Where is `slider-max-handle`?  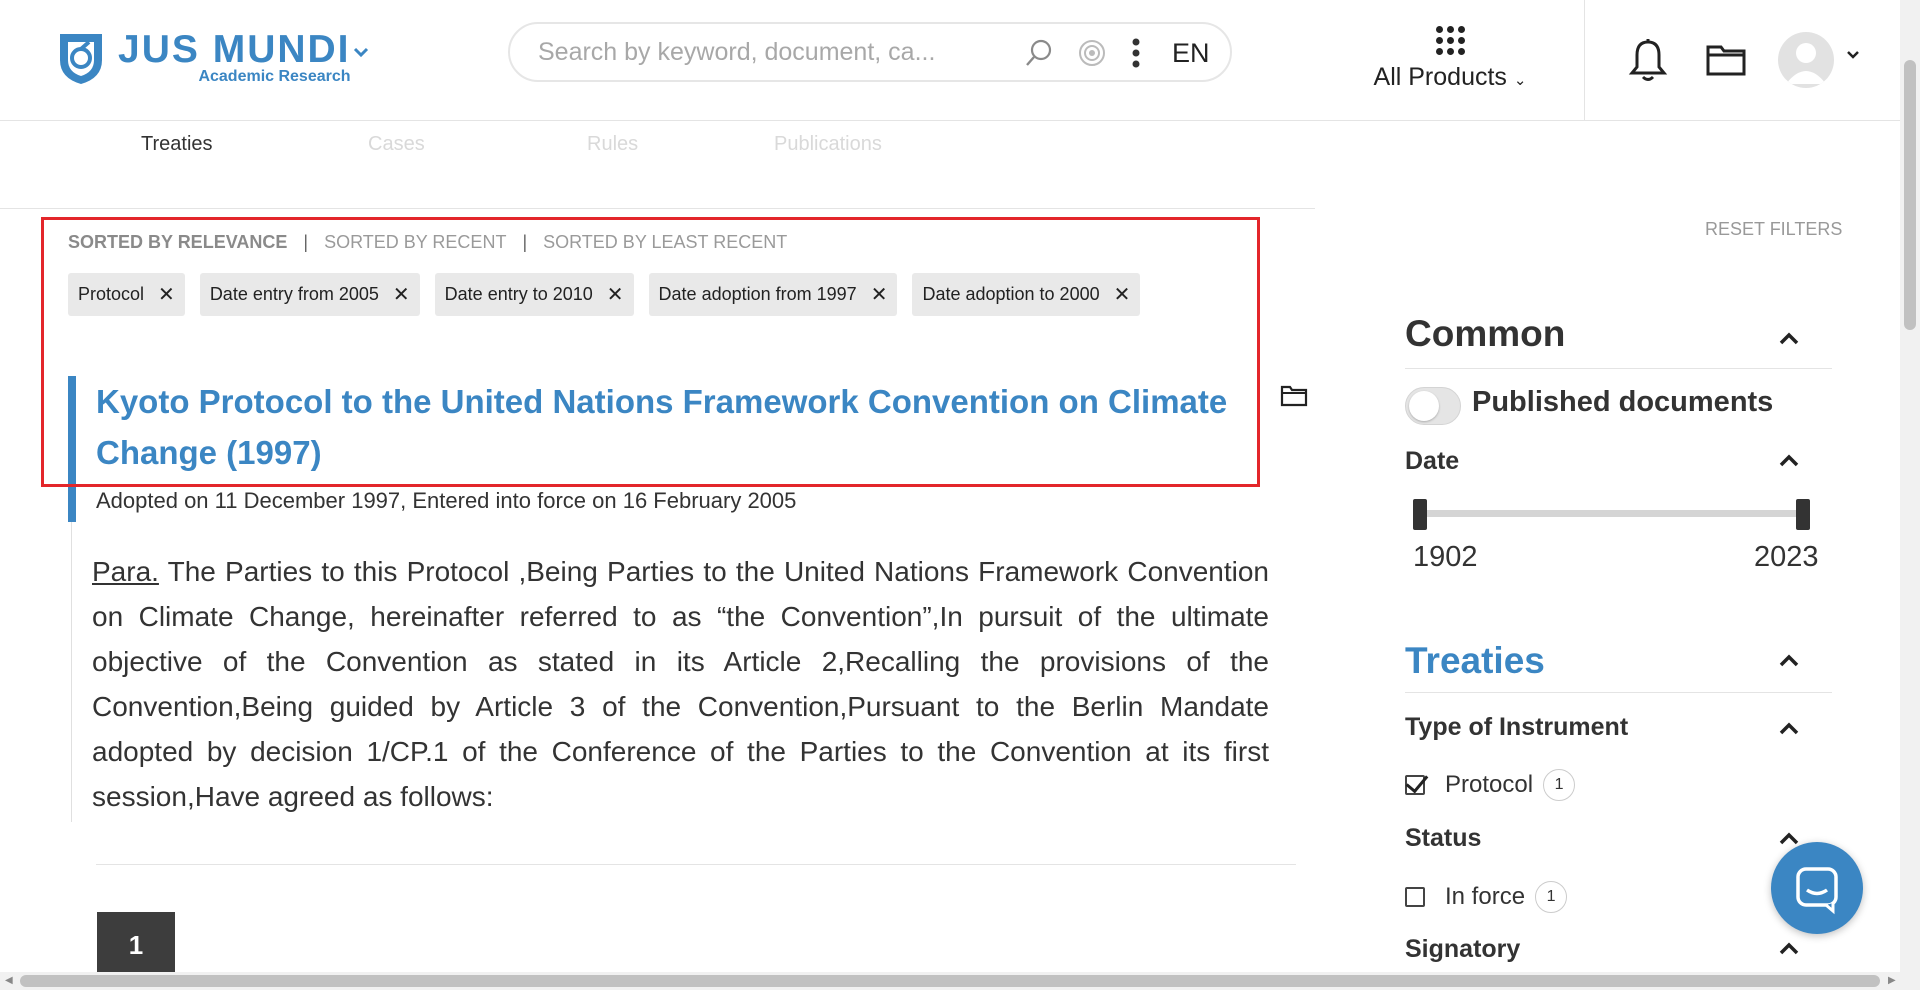 slider-max-handle is located at coordinates (1803, 514).